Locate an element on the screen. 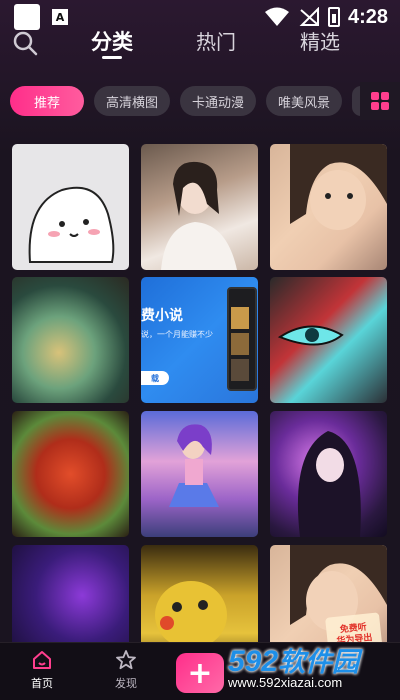 This screenshot has width=400, height=700. tab-hot: 热门 is located at coordinates (216, 40).